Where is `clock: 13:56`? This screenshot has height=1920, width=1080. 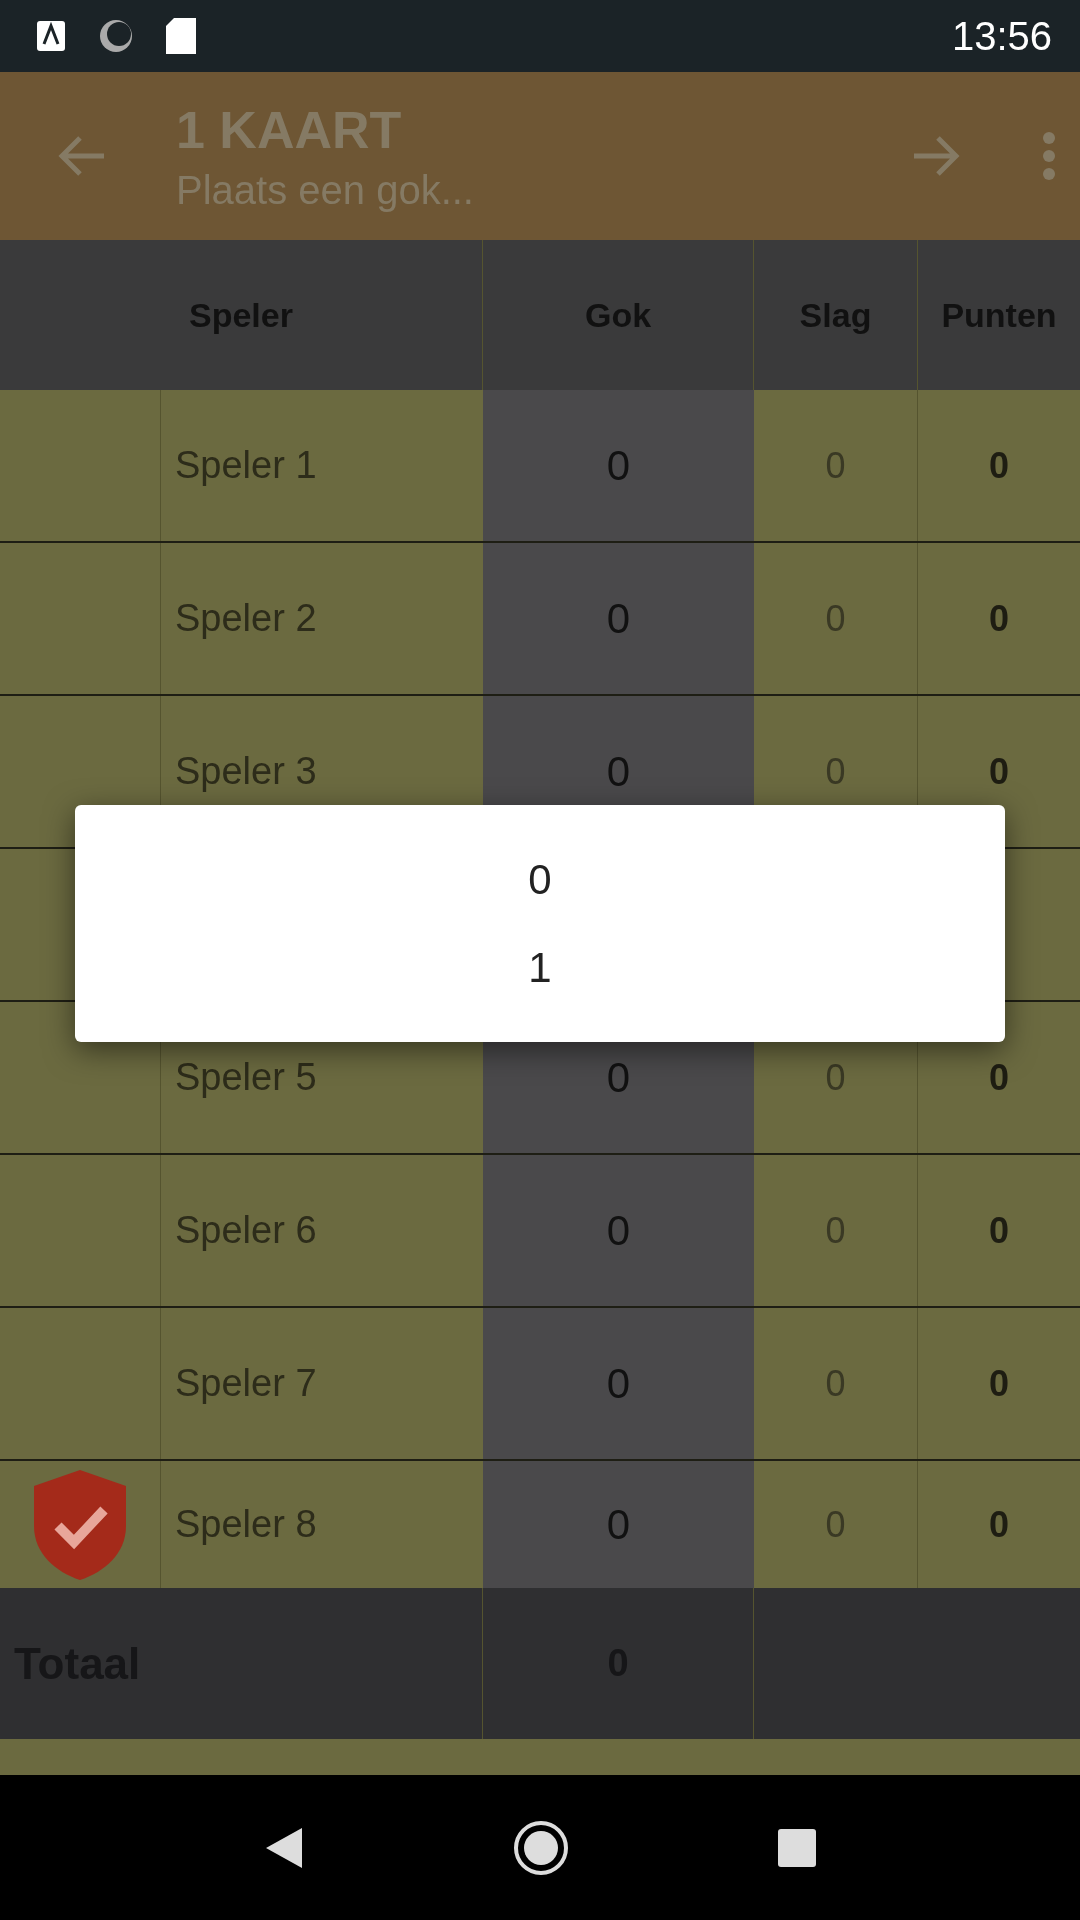 clock: 13:56 is located at coordinates (1001, 36).